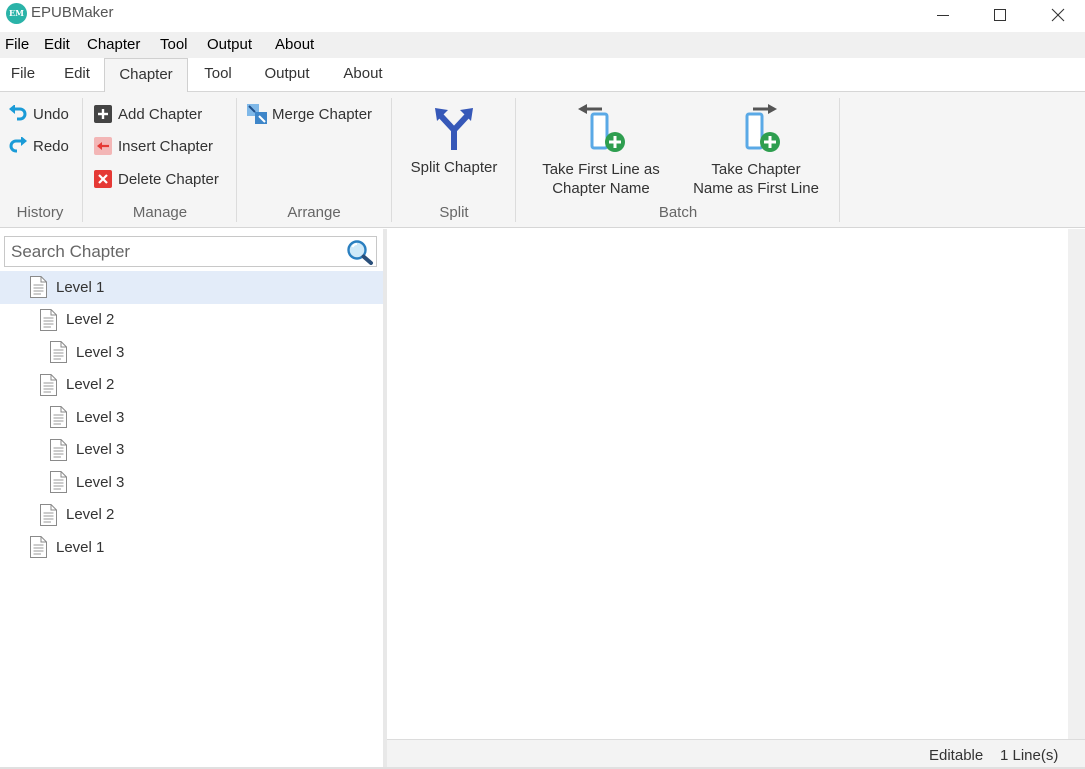  I want to click on split-chapter-button: Split Chapter, so click(454, 141).